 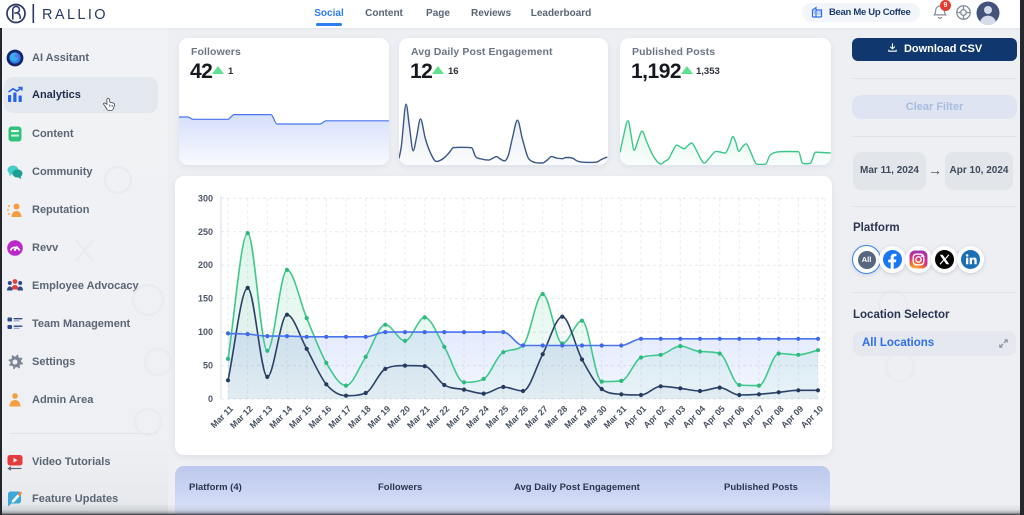 What do you see at coordinates (205, 299) in the screenshot?
I see `svg-text: 150` at bounding box center [205, 299].